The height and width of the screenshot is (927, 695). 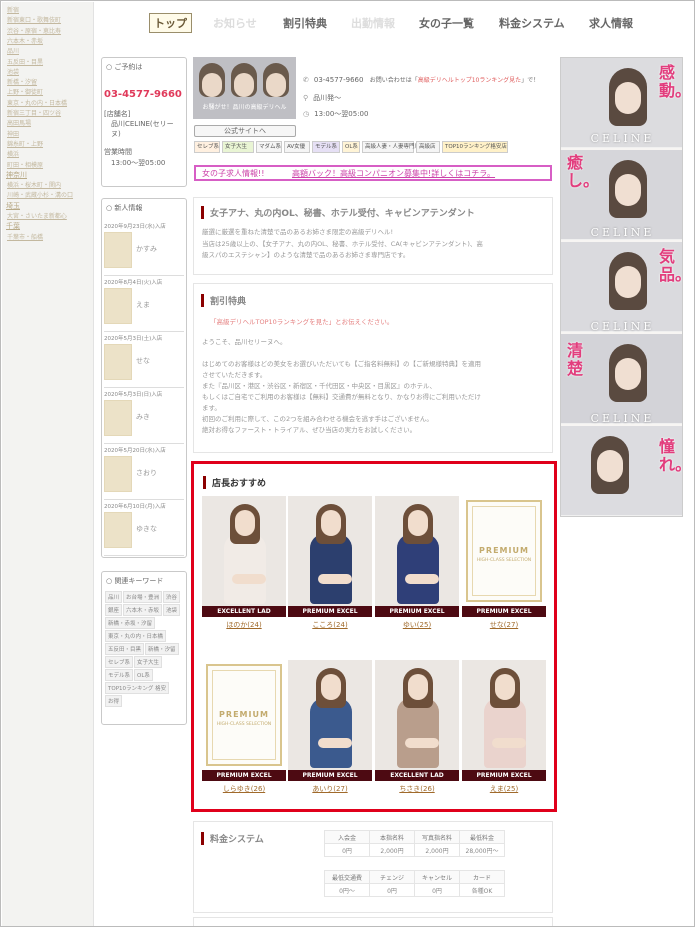 I want to click on reserve-phone: 03-4577-9660, so click(x=143, y=94).